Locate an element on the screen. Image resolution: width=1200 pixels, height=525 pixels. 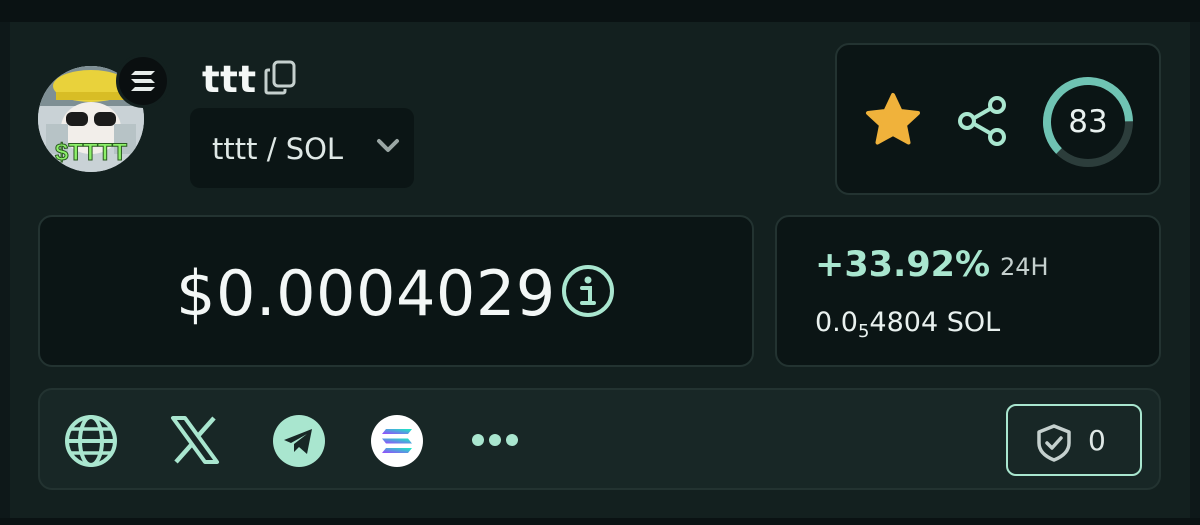
more-icon is located at coordinates (495, 440).